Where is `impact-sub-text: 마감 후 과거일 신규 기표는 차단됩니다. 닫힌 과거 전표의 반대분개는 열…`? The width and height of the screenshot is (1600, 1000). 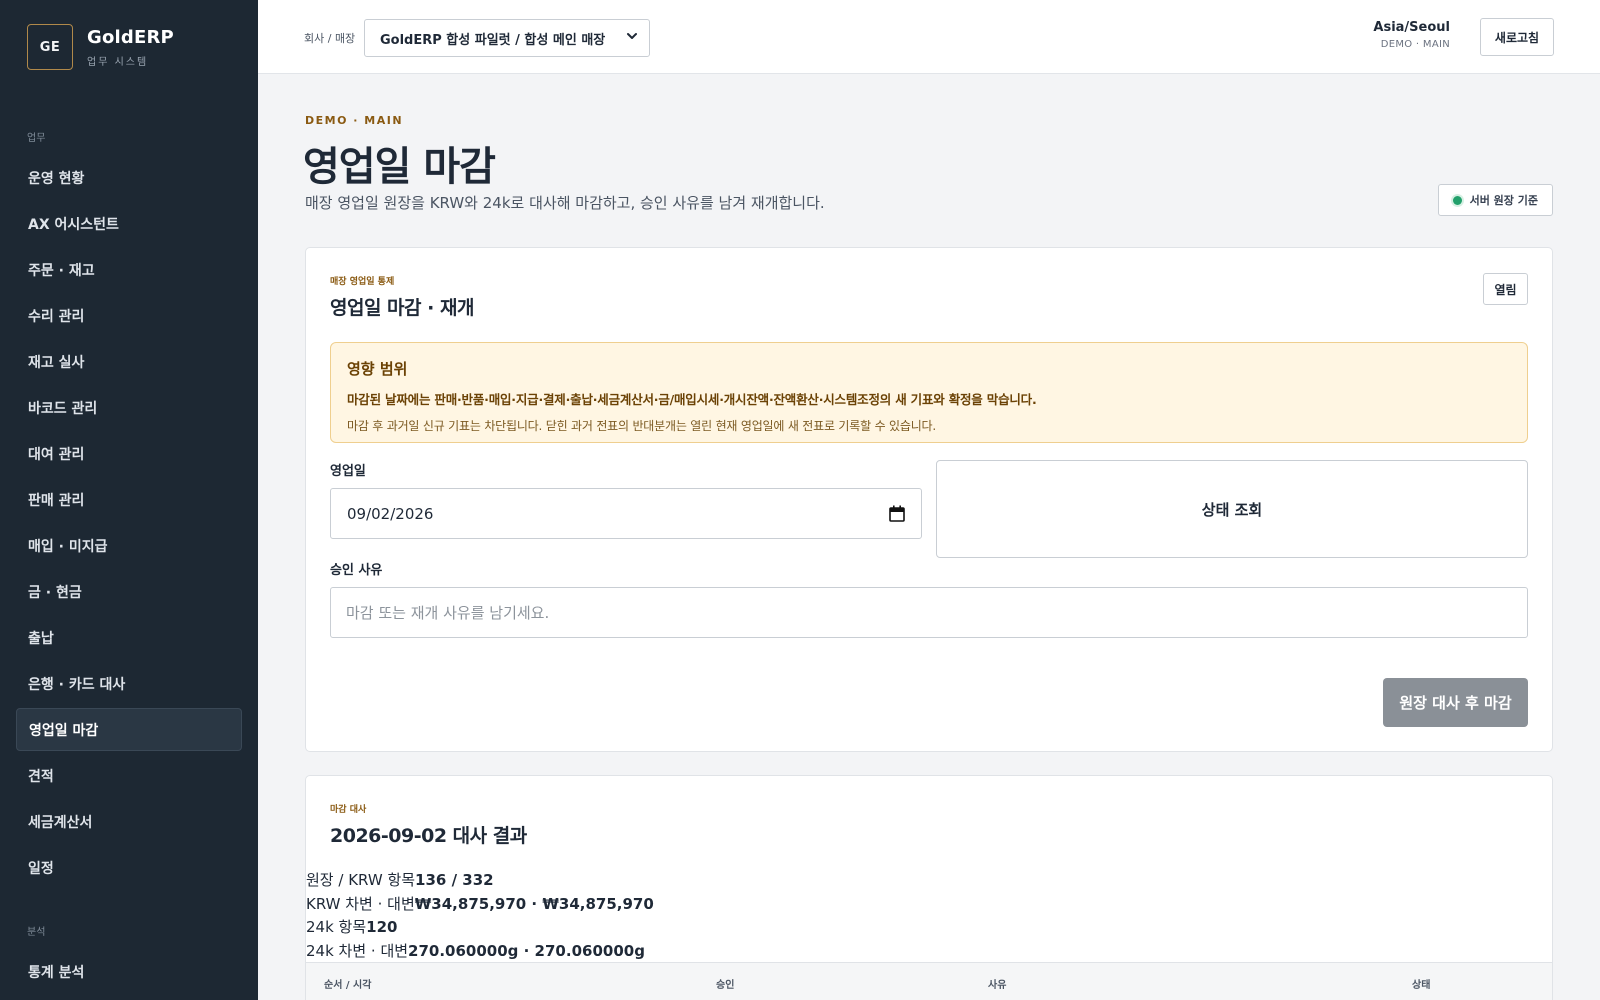 impact-sub-text: 마감 후 과거일 신규 기표는 차단됩니다. 닫힌 과거 전표의 반대분개는 열… is located at coordinates (641, 426).